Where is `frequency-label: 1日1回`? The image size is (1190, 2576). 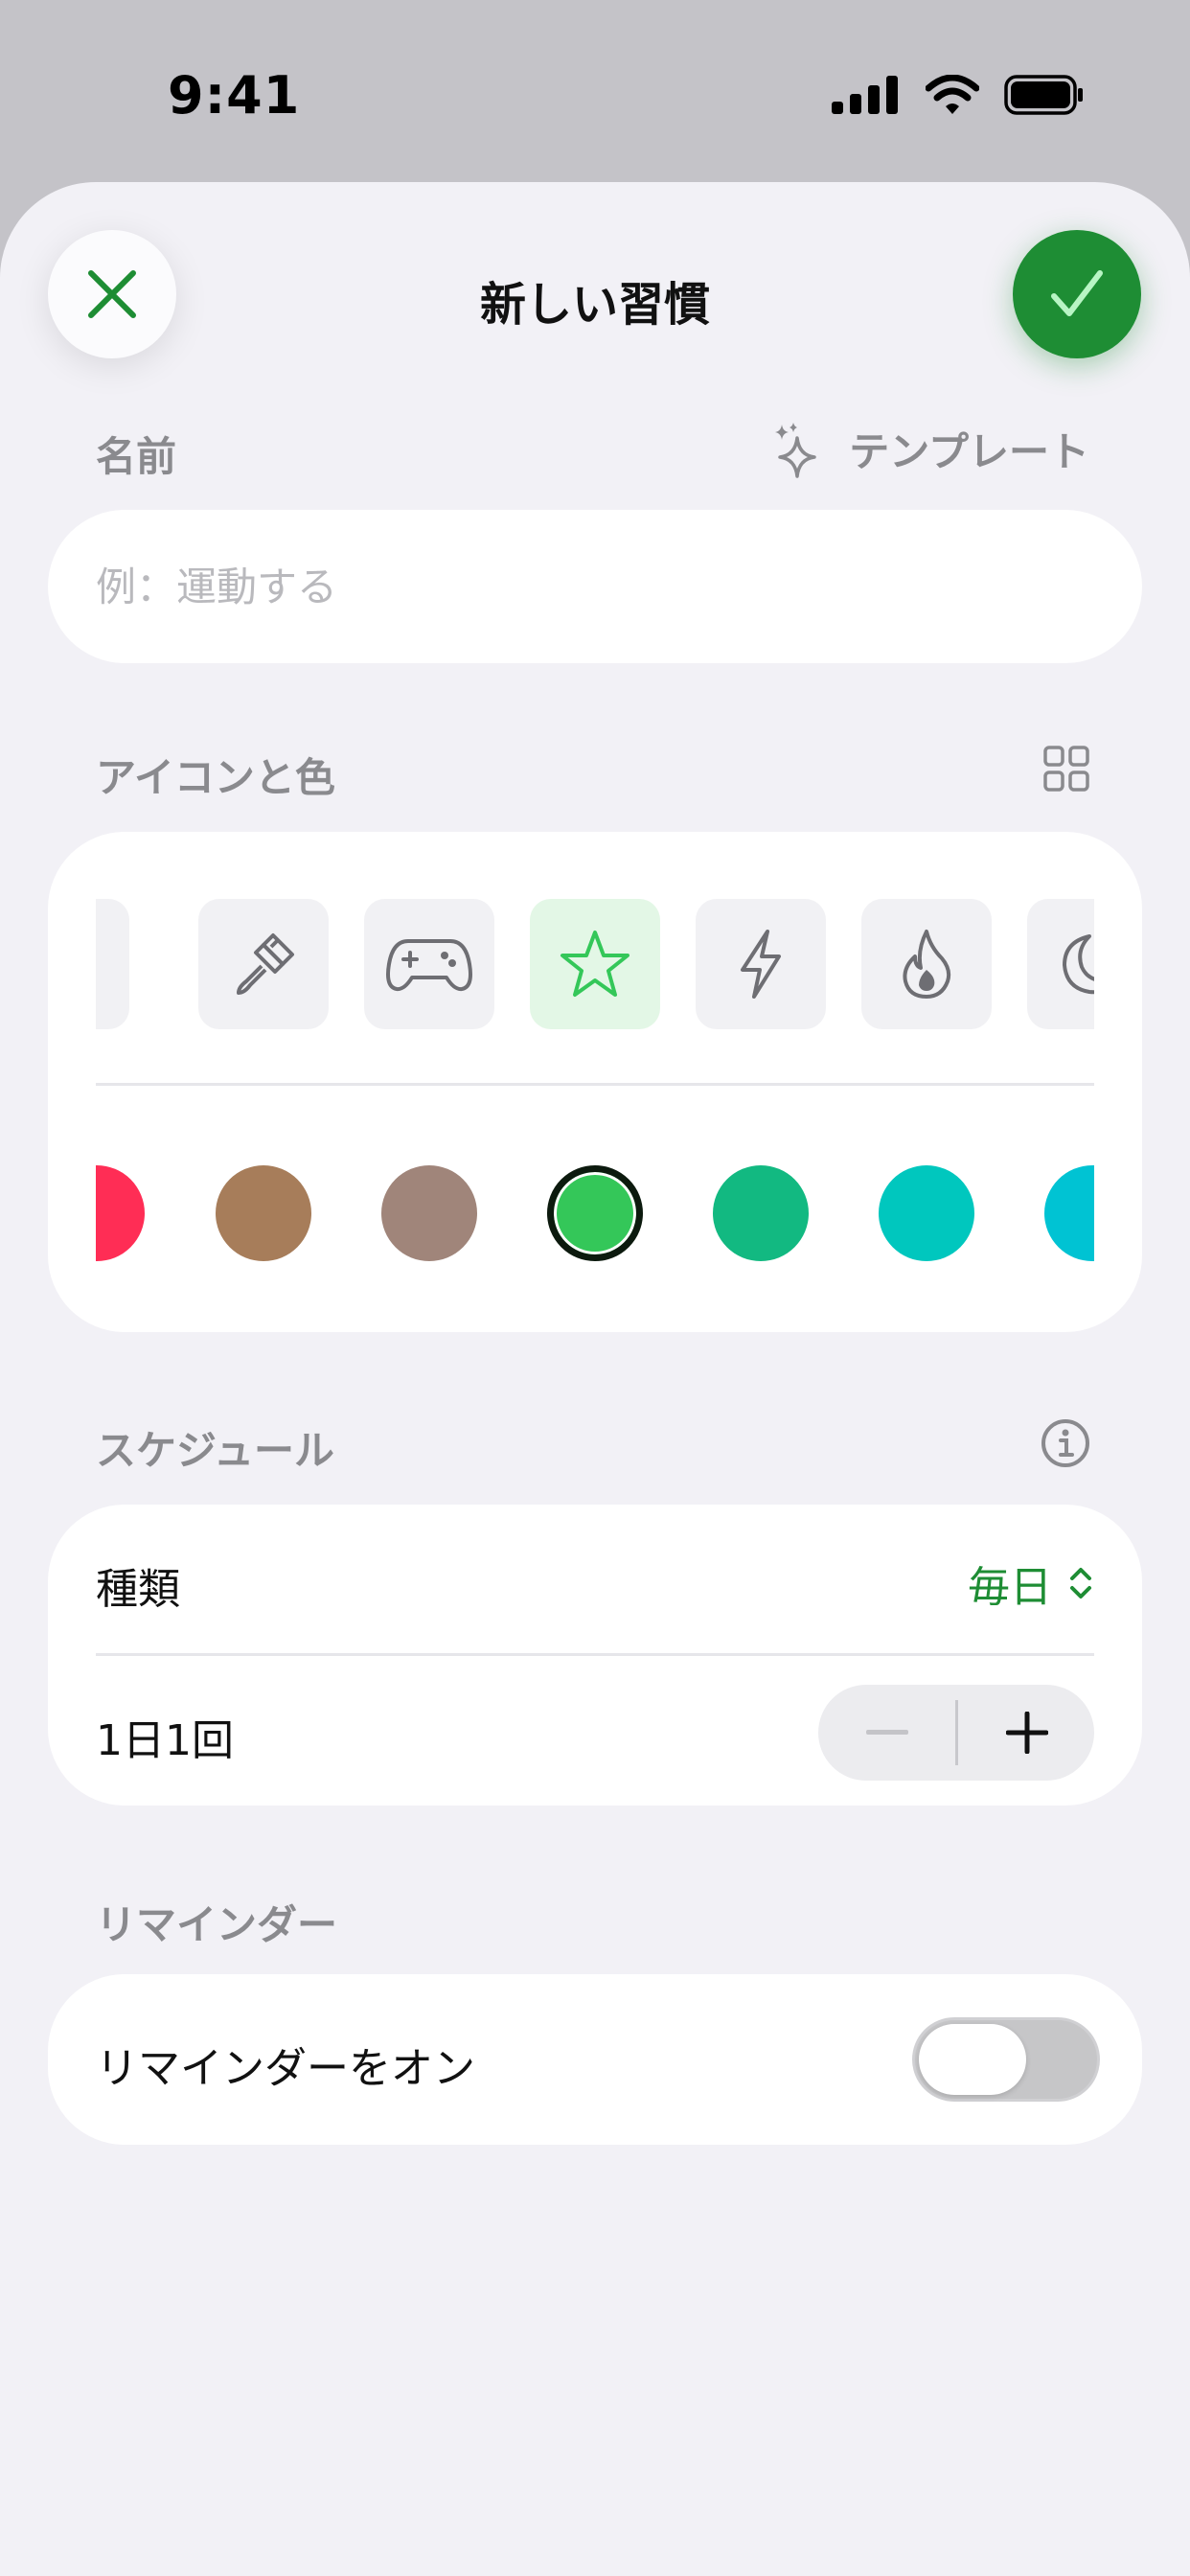
frequency-label: 1日1回 is located at coordinates (165, 1740).